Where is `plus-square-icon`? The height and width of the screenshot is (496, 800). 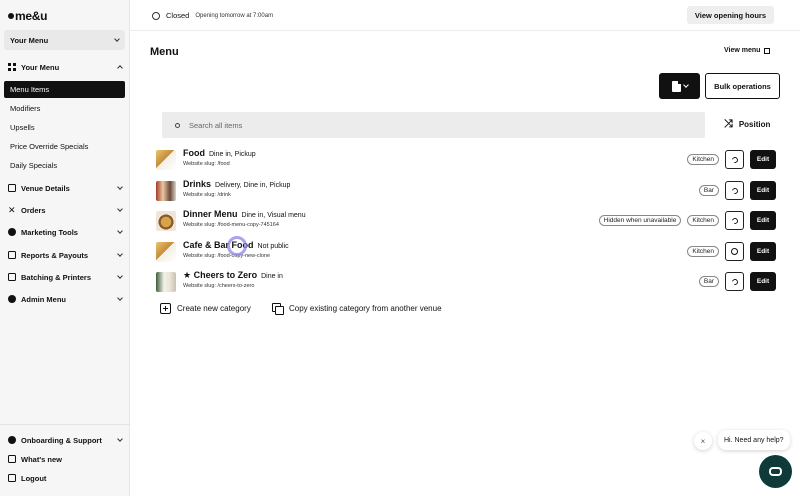 plus-square-icon is located at coordinates (165, 308).